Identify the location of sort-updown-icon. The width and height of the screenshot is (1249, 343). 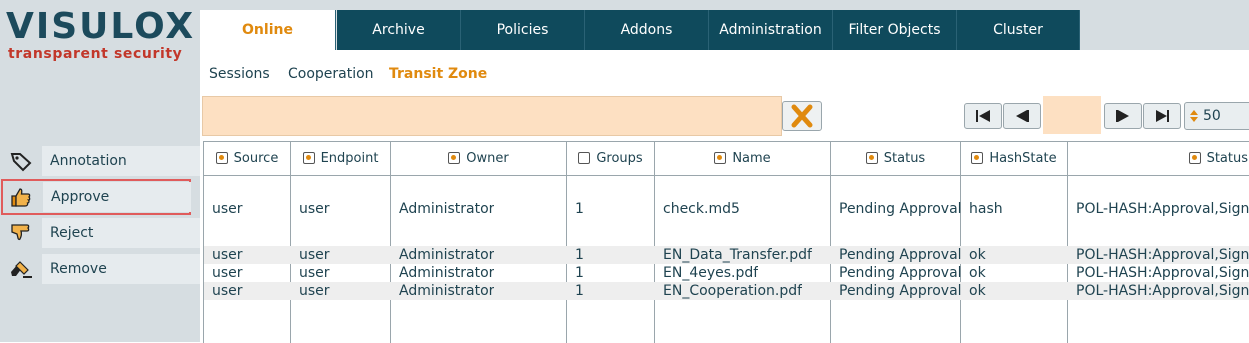
(1194, 121).